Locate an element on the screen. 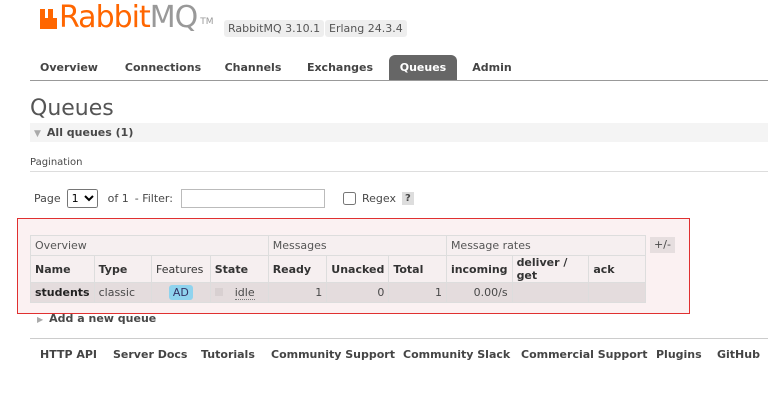 The image size is (768, 420). tab-queues: Queues is located at coordinates (423, 67).